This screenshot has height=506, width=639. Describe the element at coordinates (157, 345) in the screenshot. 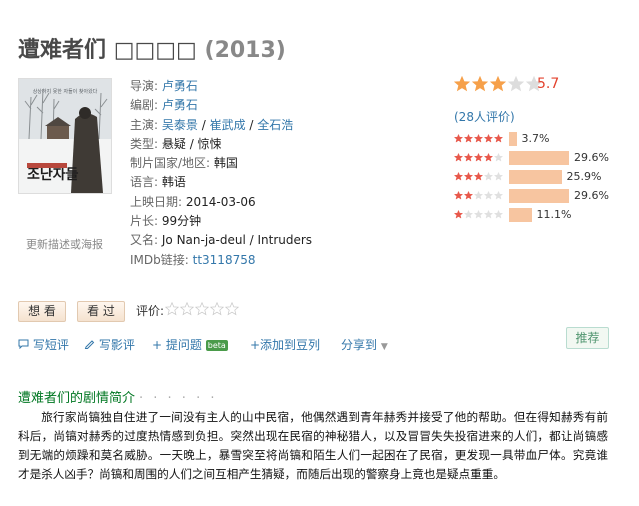

I see `plus-icon: +` at that location.